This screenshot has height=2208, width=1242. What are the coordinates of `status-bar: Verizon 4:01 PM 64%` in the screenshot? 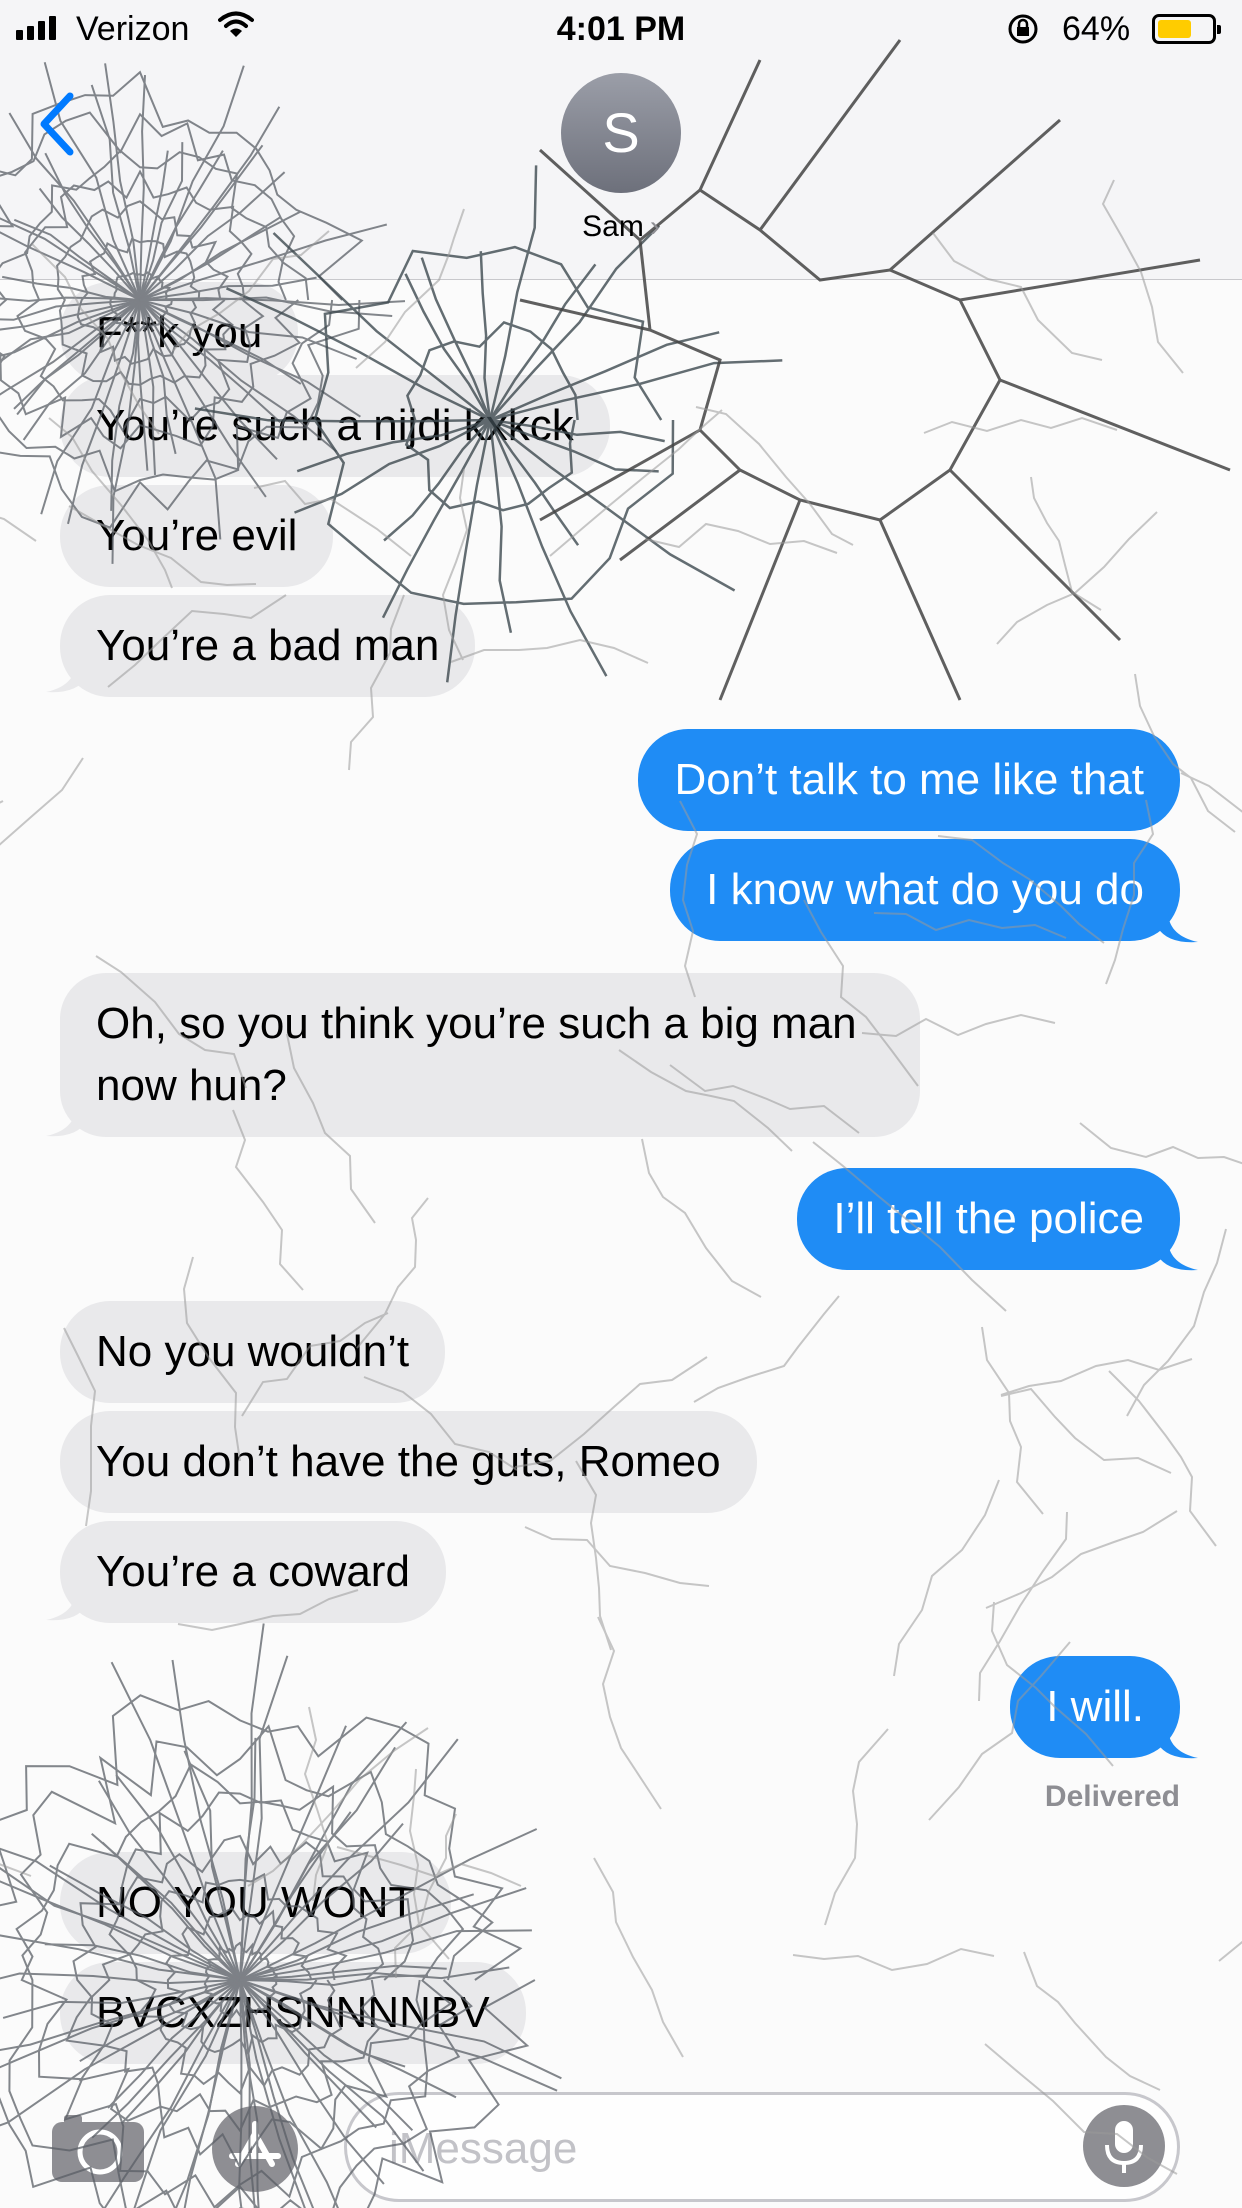 It's located at (621, 30).